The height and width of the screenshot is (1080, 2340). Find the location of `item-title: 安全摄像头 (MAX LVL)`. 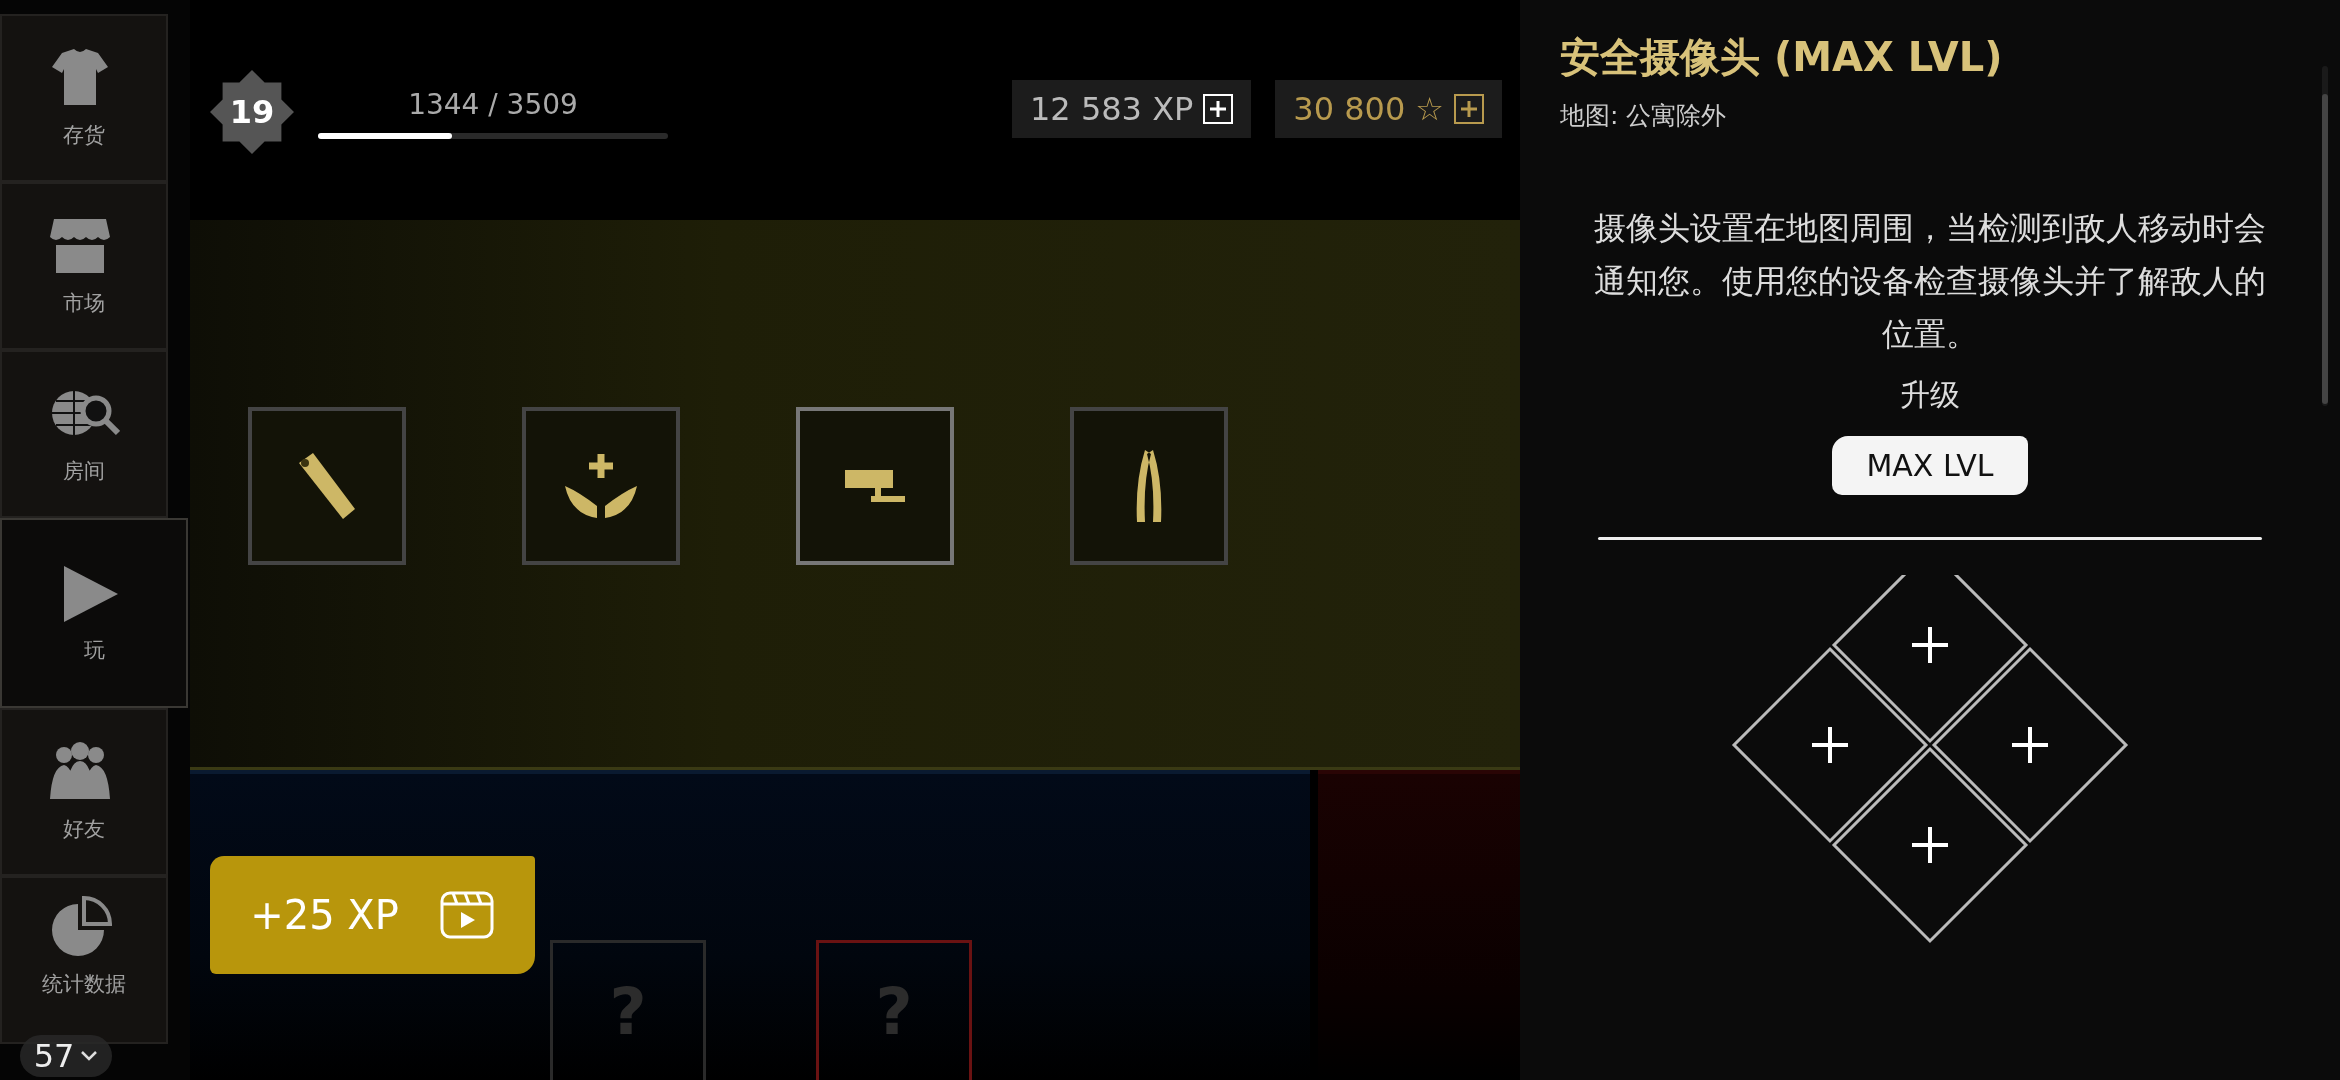

item-title: 安全摄像头 (MAX LVL) is located at coordinates (1781, 57).